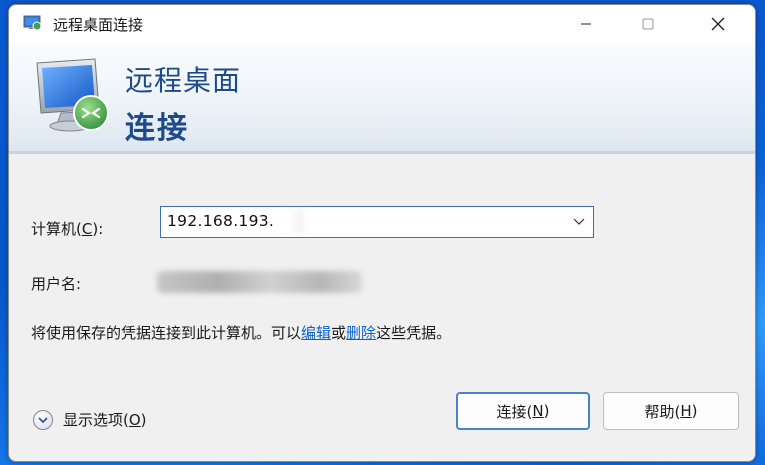  I want to click on username-label: 用户名:, so click(56, 284).